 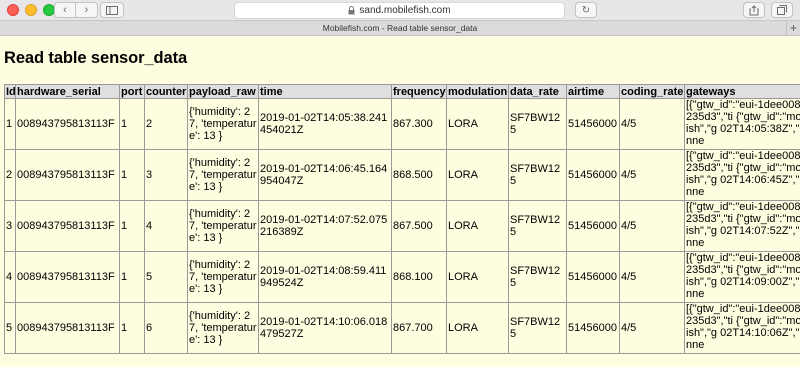 What do you see at coordinates (13, 10) in the screenshot?
I see `close-window-button` at bounding box center [13, 10].